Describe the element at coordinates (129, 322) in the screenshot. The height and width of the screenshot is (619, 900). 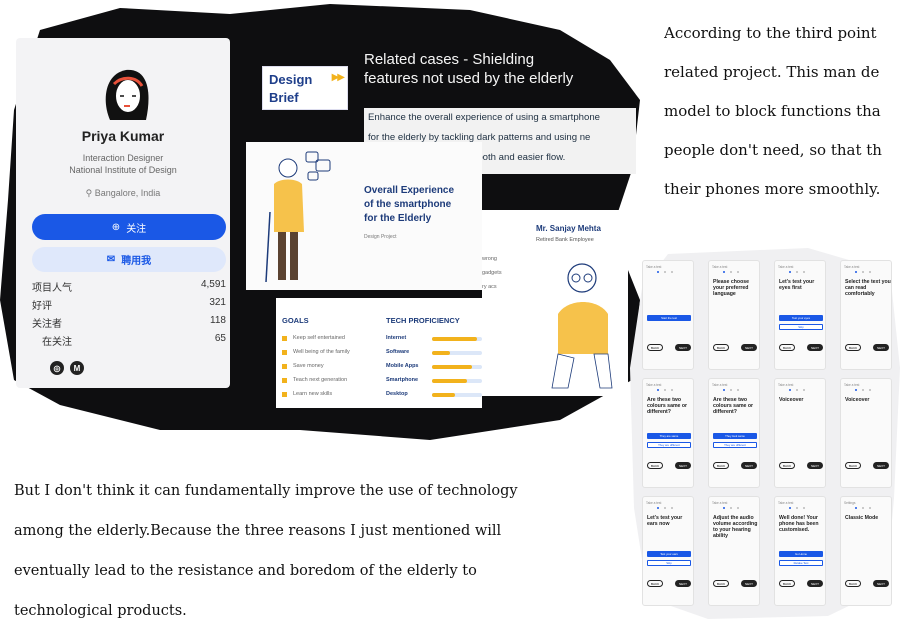
I see `stat-row: 关注者 118` at that location.